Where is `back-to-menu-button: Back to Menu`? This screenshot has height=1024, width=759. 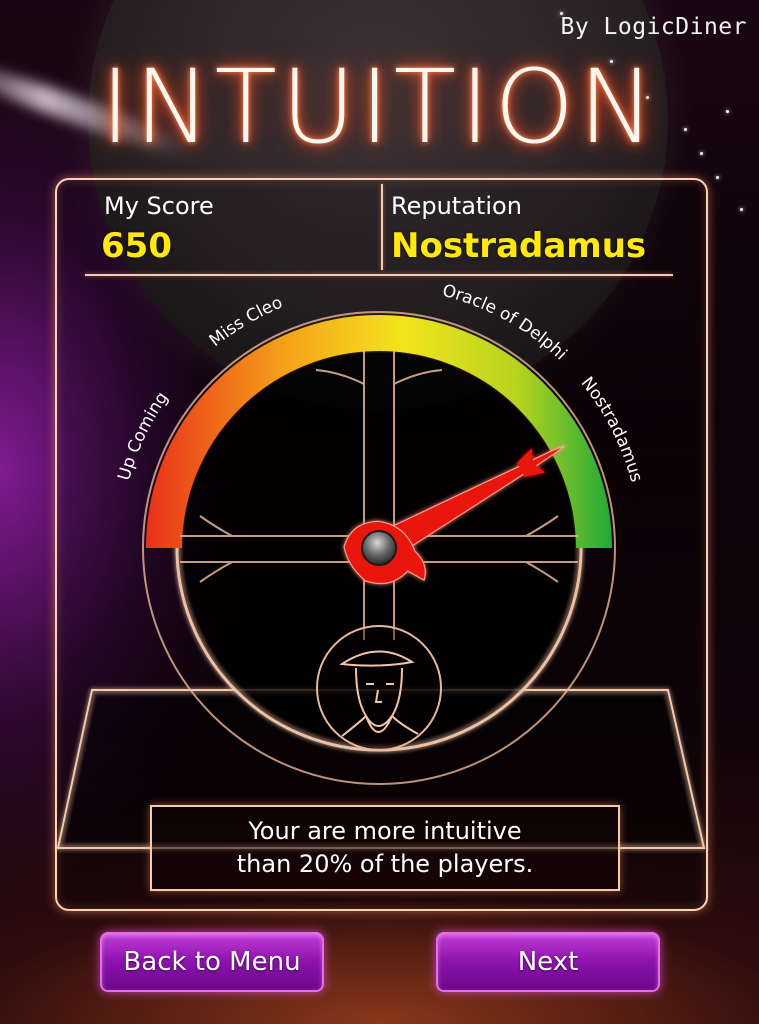 back-to-menu-button: Back to Menu is located at coordinates (212, 962).